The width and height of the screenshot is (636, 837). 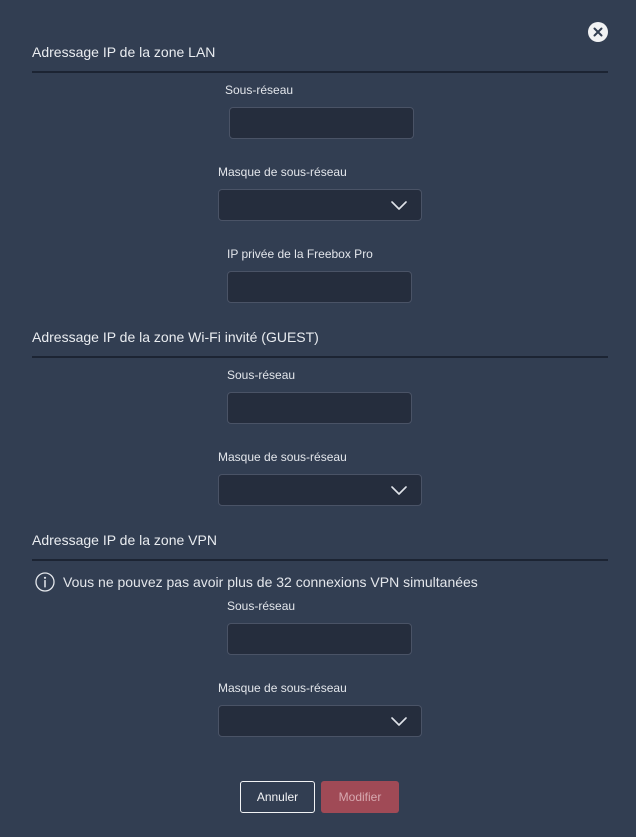 What do you see at coordinates (277, 797) in the screenshot?
I see `cancel-button: Annuler` at bounding box center [277, 797].